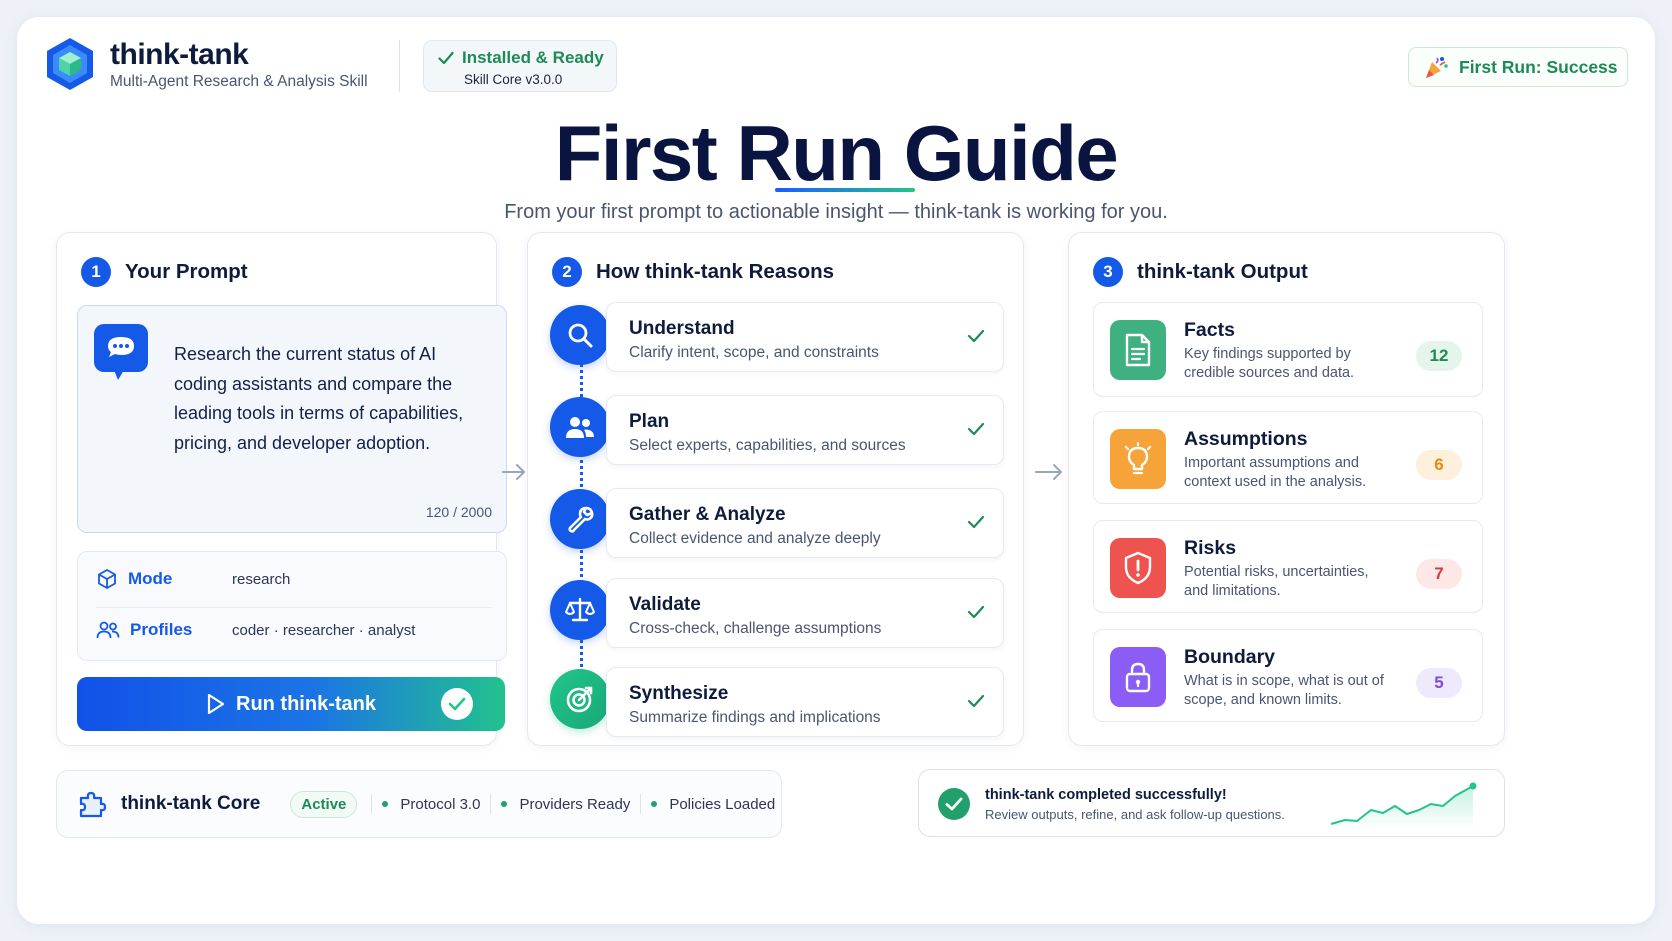 Image resolution: width=1672 pixels, height=941 pixels. What do you see at coordinates (567, 272) in the screenshot?
I see `step-number-badge: 2` at bounding box center [567, 272].